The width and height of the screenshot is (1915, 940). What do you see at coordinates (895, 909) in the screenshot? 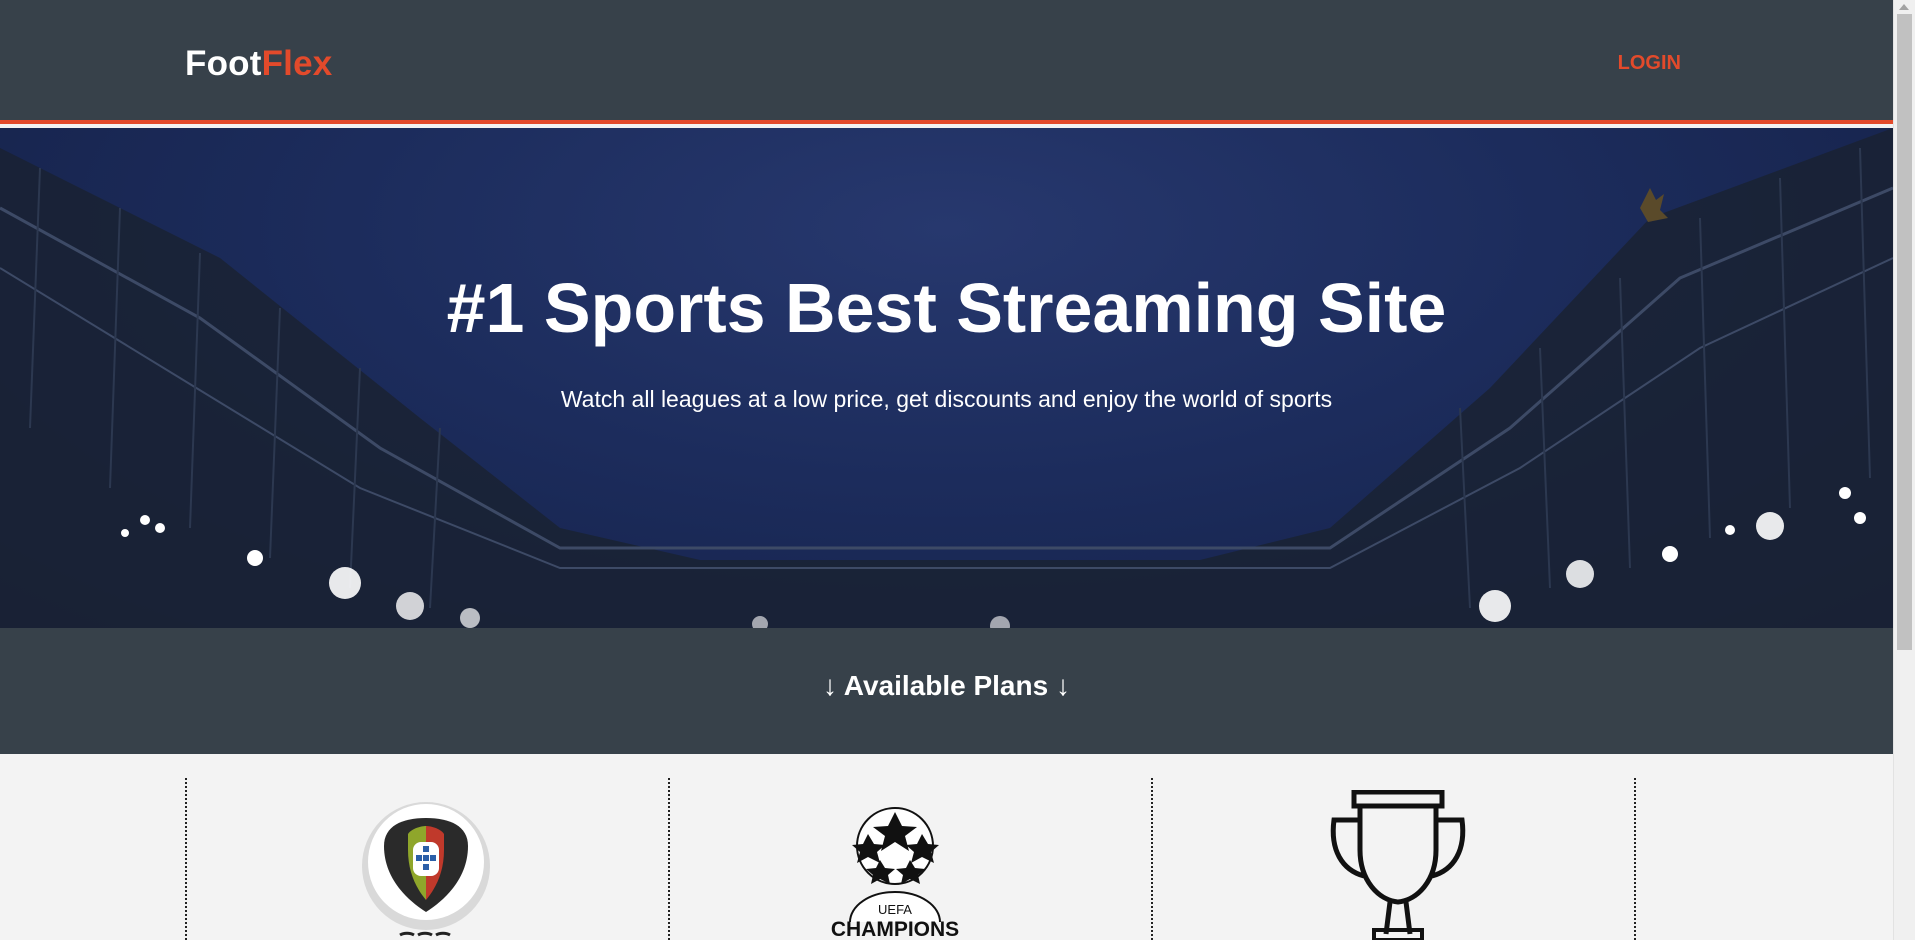
I see `uefa-logo-text: UEFA` at bounding box center [895, 909].